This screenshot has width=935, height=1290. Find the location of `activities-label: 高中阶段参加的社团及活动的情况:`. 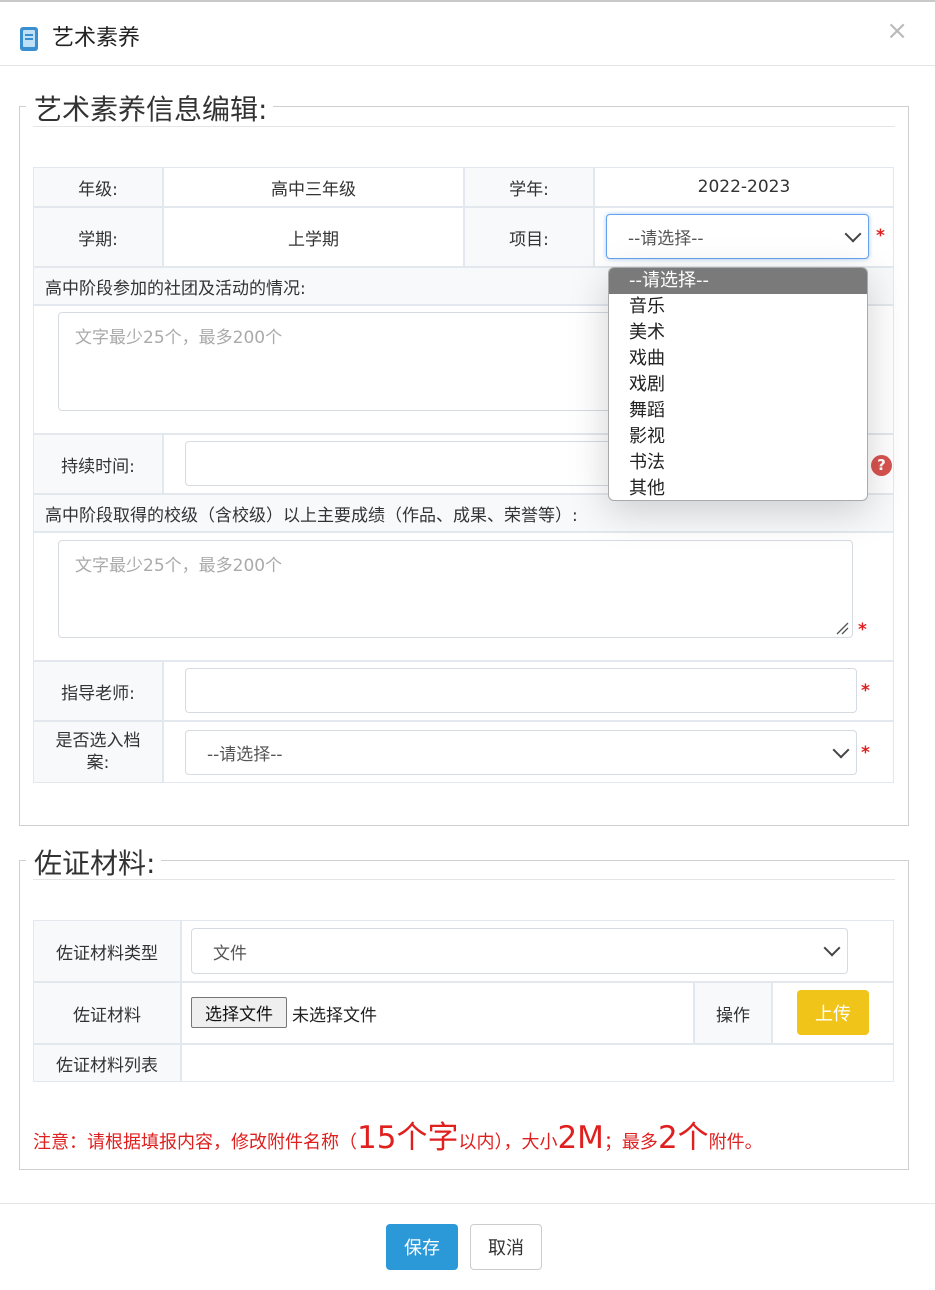

activities-label: 高中阶段参加的社团及活动的情况: is located at coordinates (175, 288).